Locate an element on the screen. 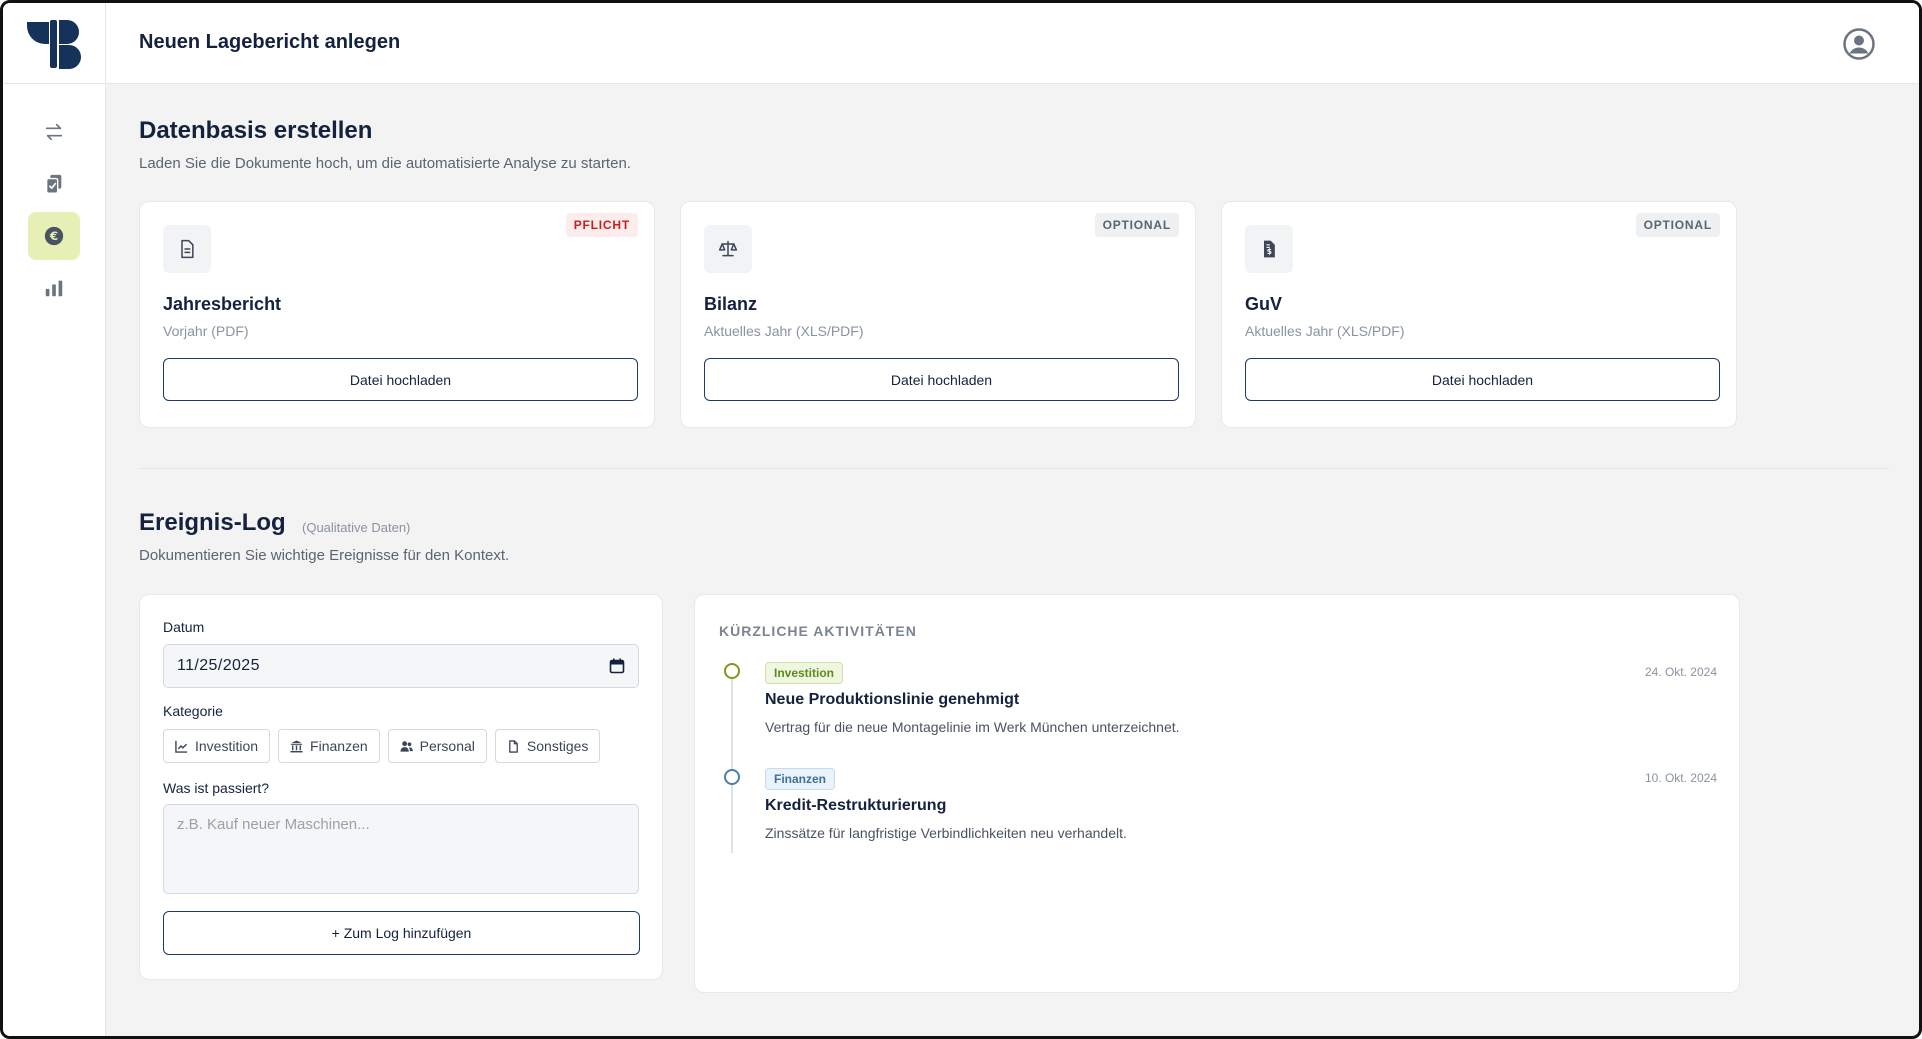 The width and height of the screenshot is (1922, 1039). upload-button-bilanz: Datei hochladen is located at coordinates (941, 379).